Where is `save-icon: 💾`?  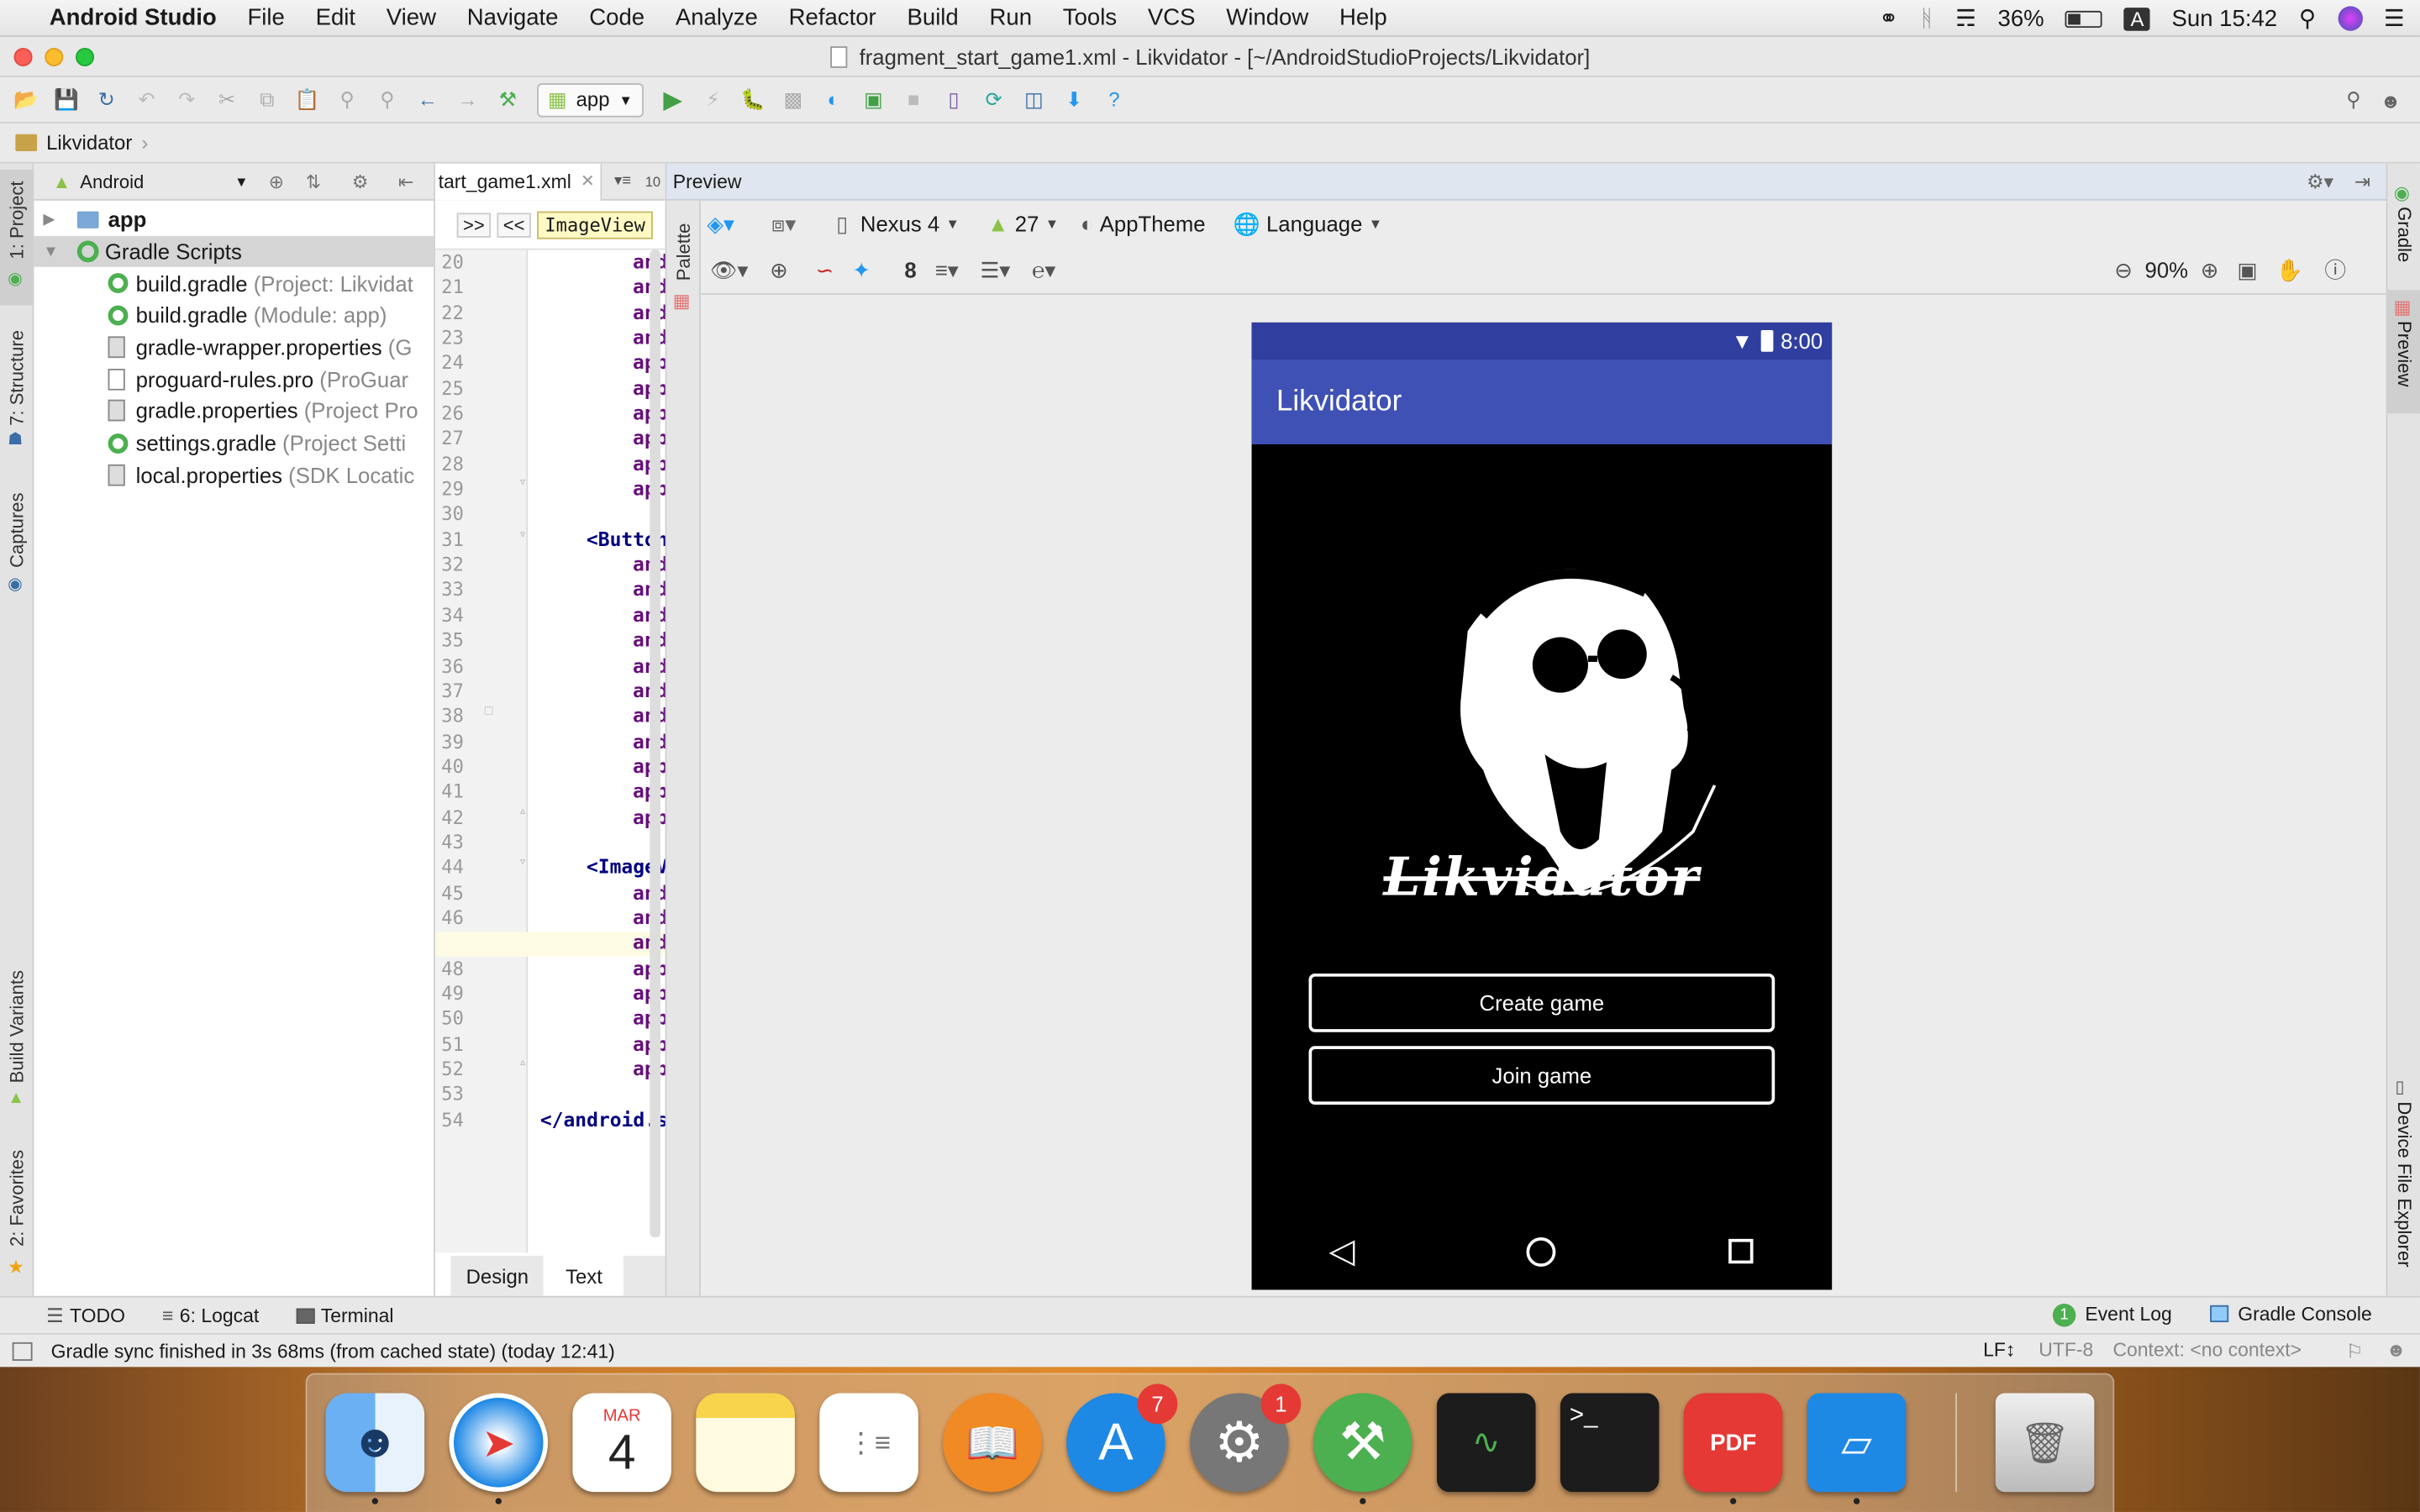 save-icon: 💾 is located at coordinates (66, 99).